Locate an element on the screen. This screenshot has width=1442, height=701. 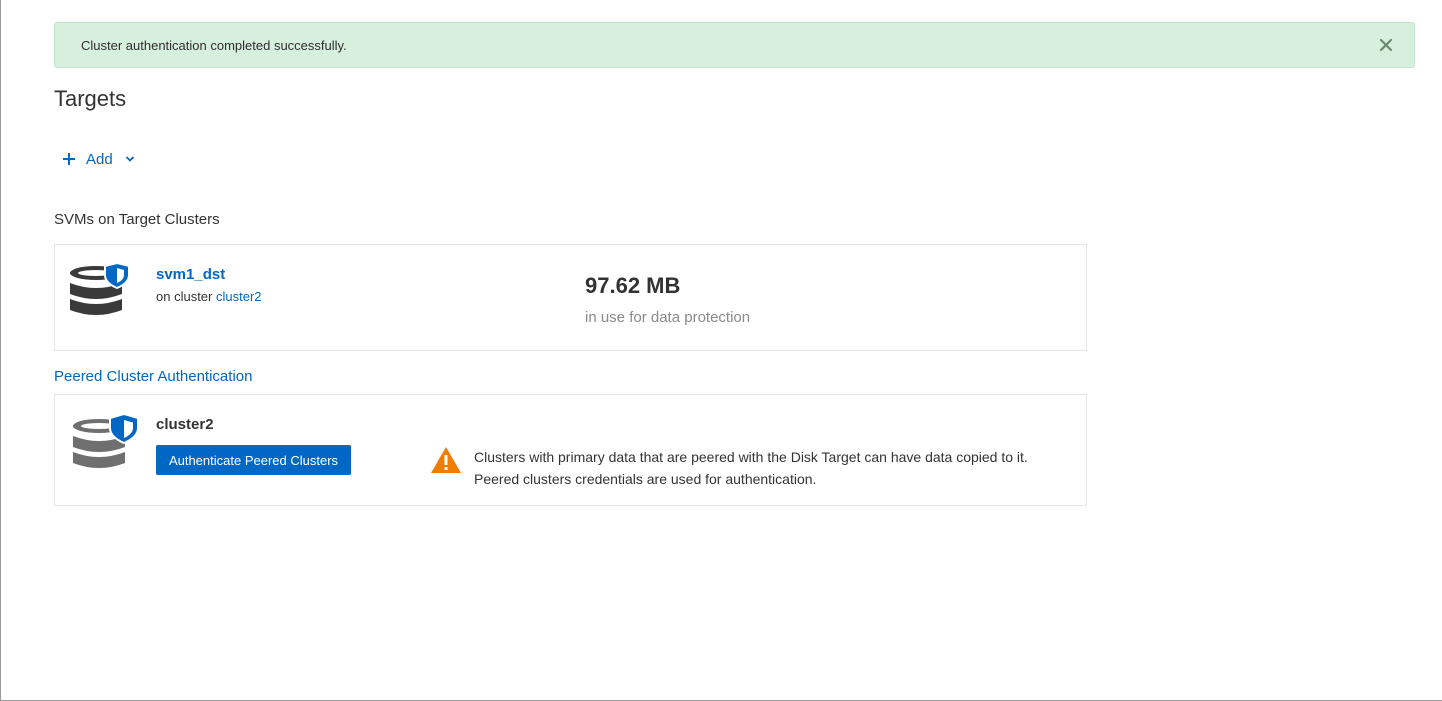
svm-cluster-info: on cluster cluster2 is located at coordinates (209, 296).